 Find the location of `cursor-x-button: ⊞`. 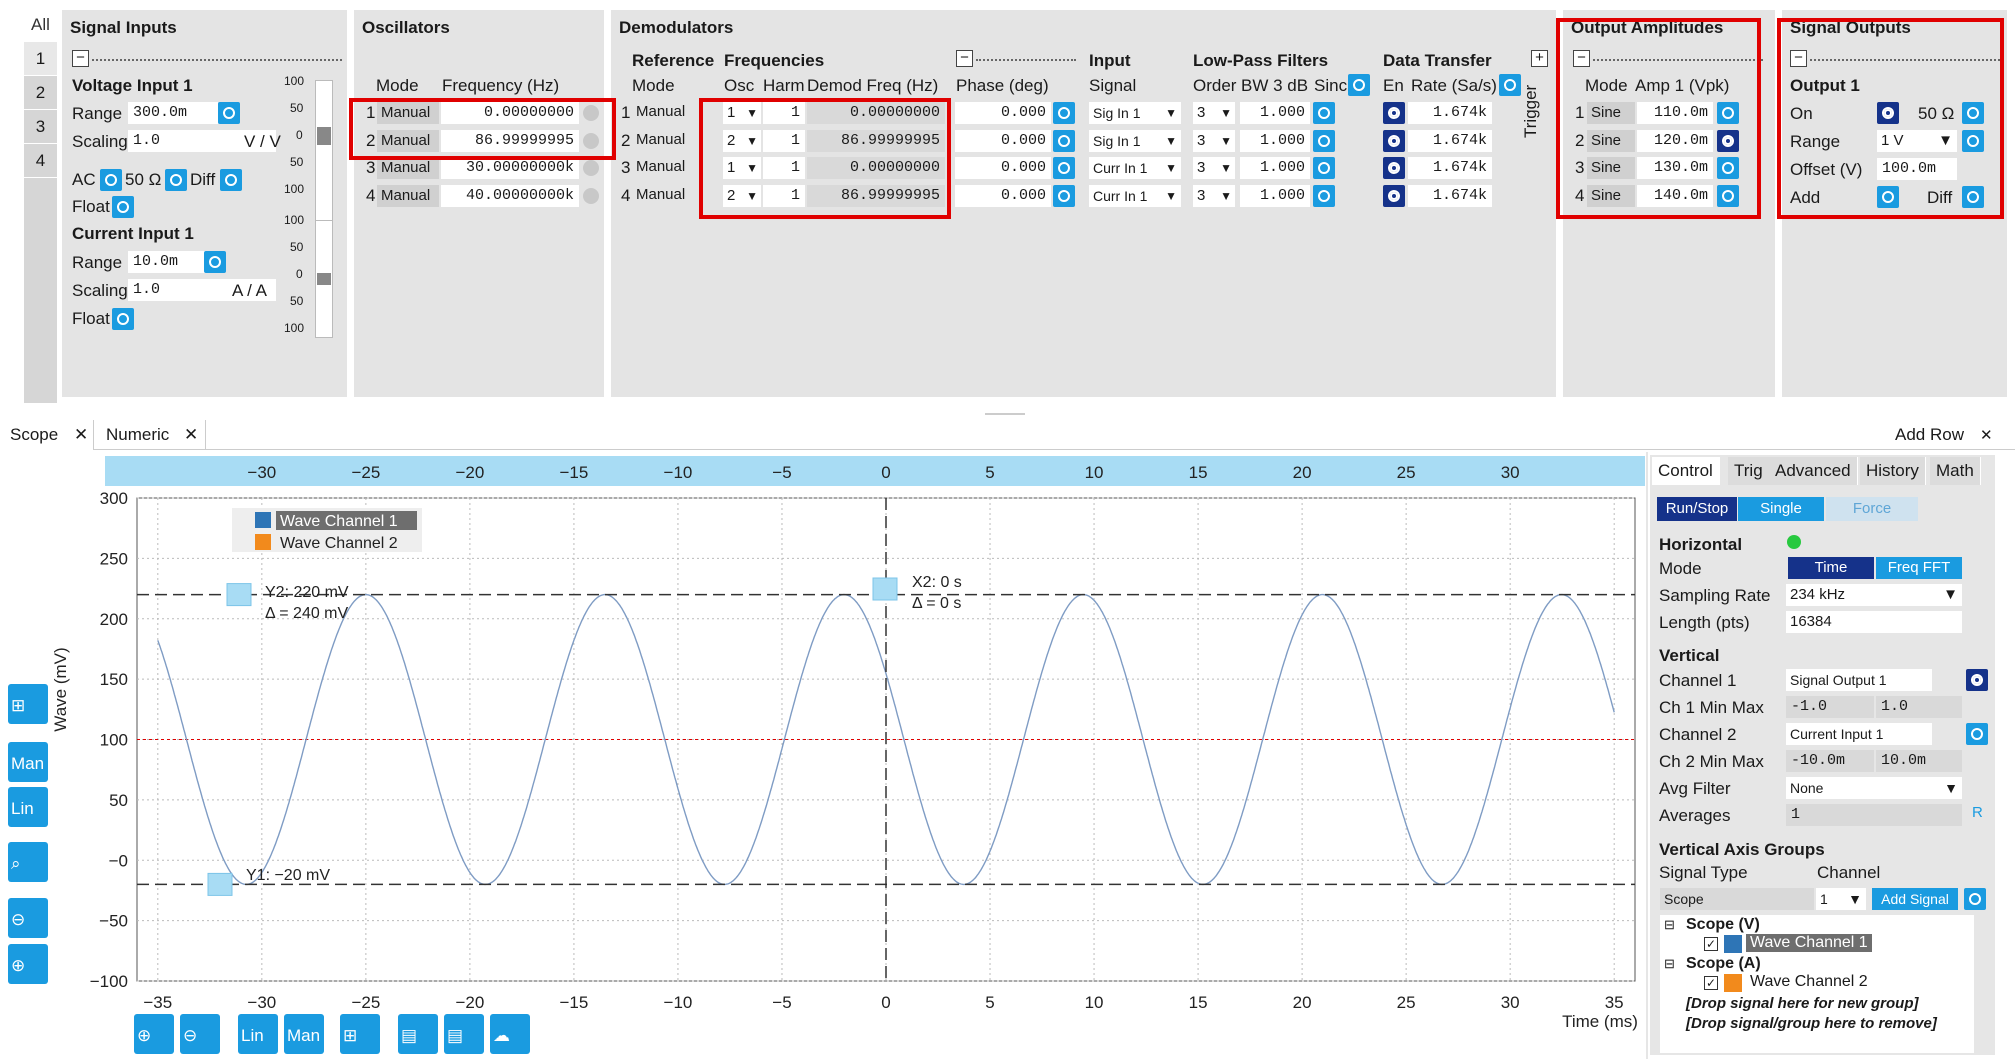

cursor-x-button: ⊞ is located at coordinates (360, 1034).